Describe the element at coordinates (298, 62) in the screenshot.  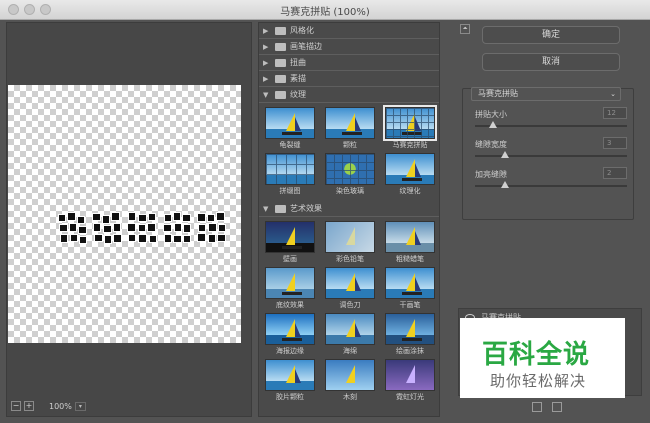
I see `category-label: 扭曲` at that location.